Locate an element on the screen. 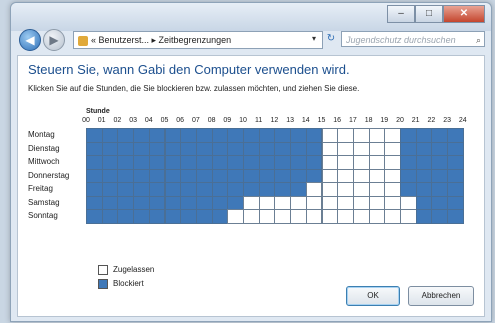 This screenshot has width=495, height=323. maximize-button: □ is located at coordinates (429, 14).